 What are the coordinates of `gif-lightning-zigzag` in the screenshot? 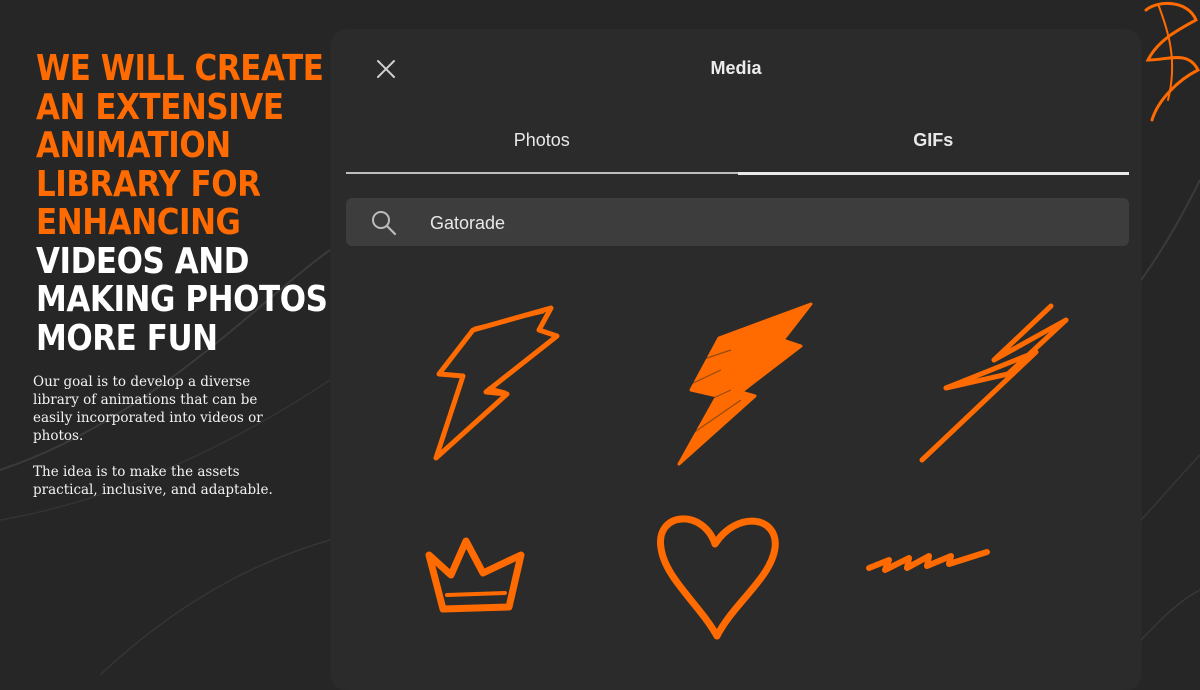 It's located at (996, 385).